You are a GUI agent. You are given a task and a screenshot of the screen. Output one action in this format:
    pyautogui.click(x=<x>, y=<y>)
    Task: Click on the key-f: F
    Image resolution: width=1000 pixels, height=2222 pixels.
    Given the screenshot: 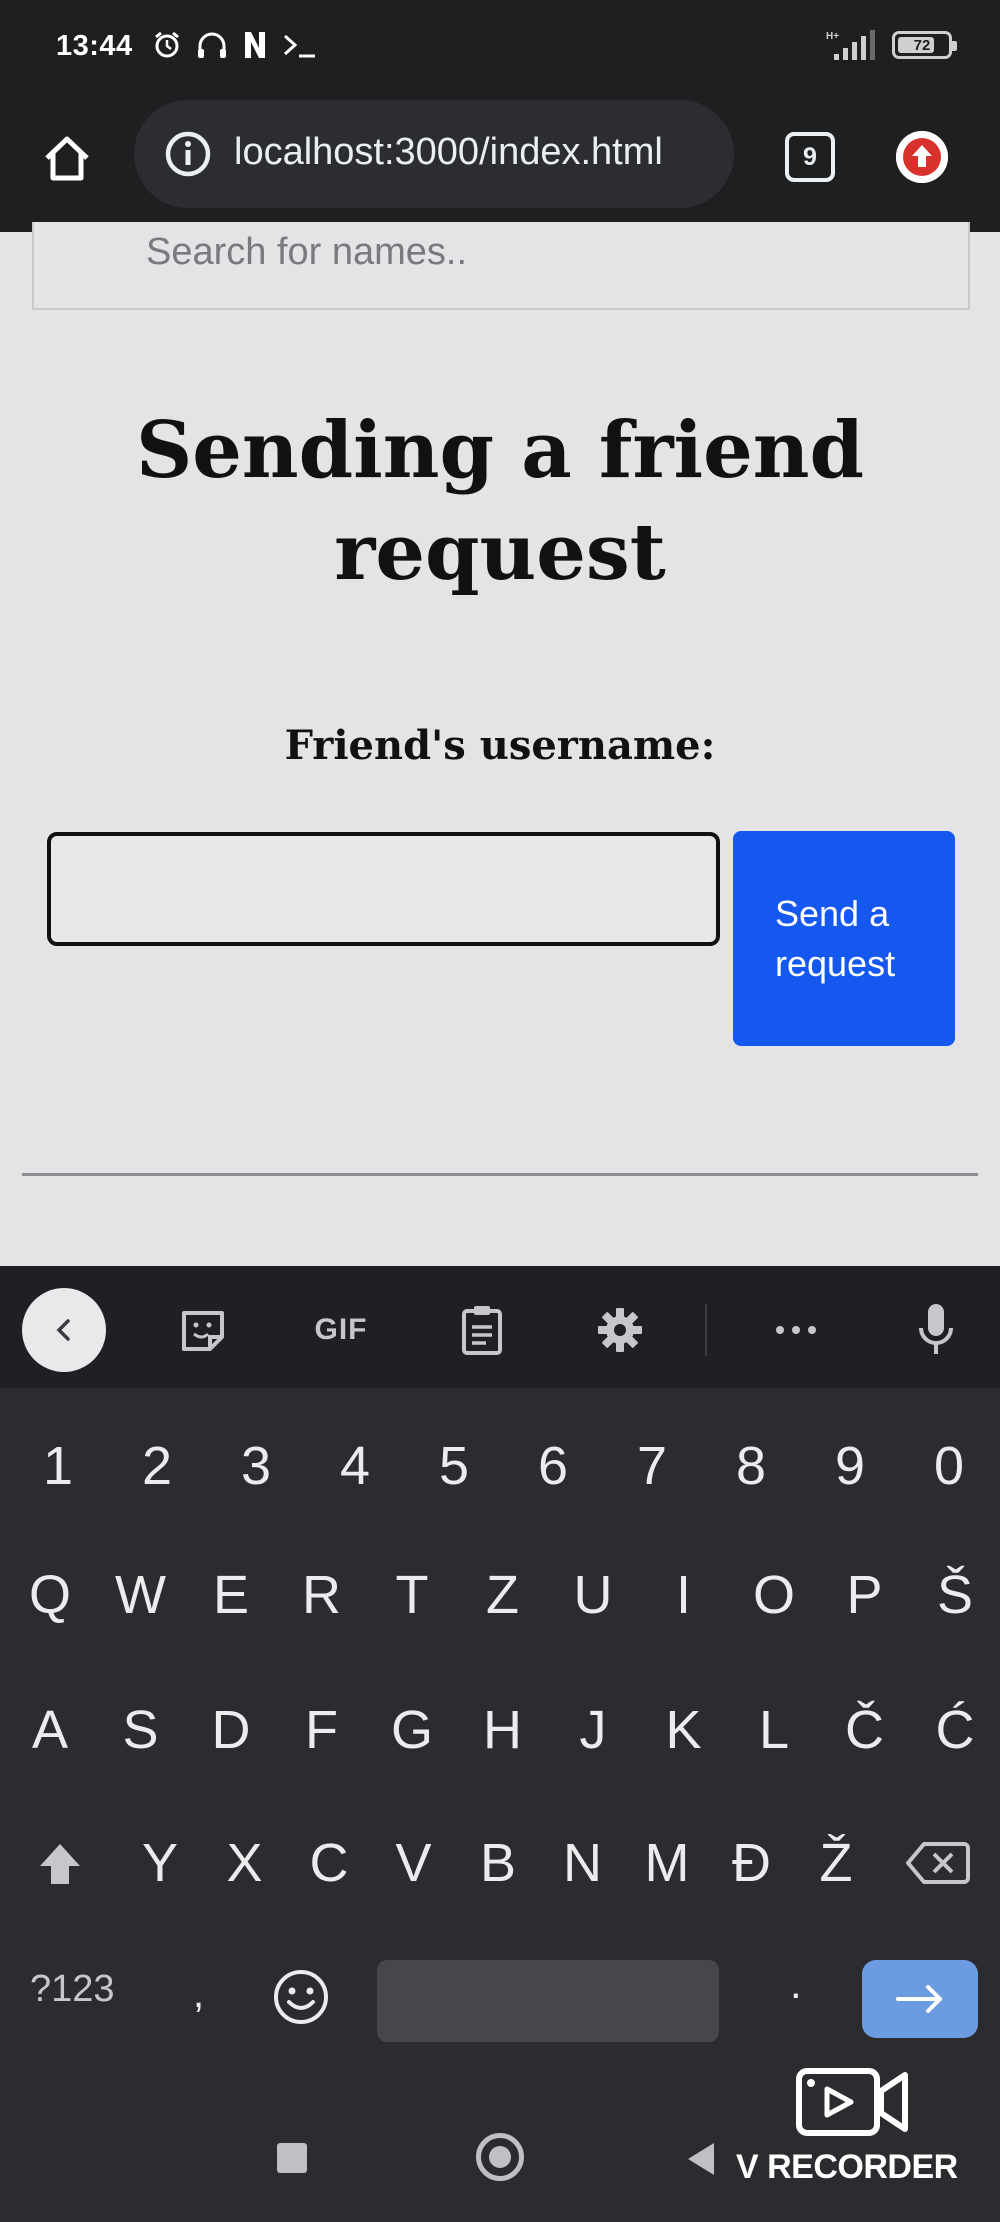 What is the action you would take?
    pyautogui.click(x=322, y=1730)
    